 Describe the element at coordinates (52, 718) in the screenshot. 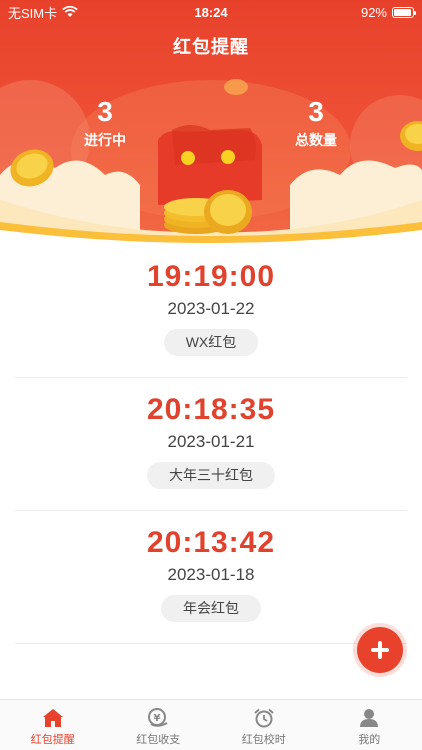

I see `home-icon` at that location.